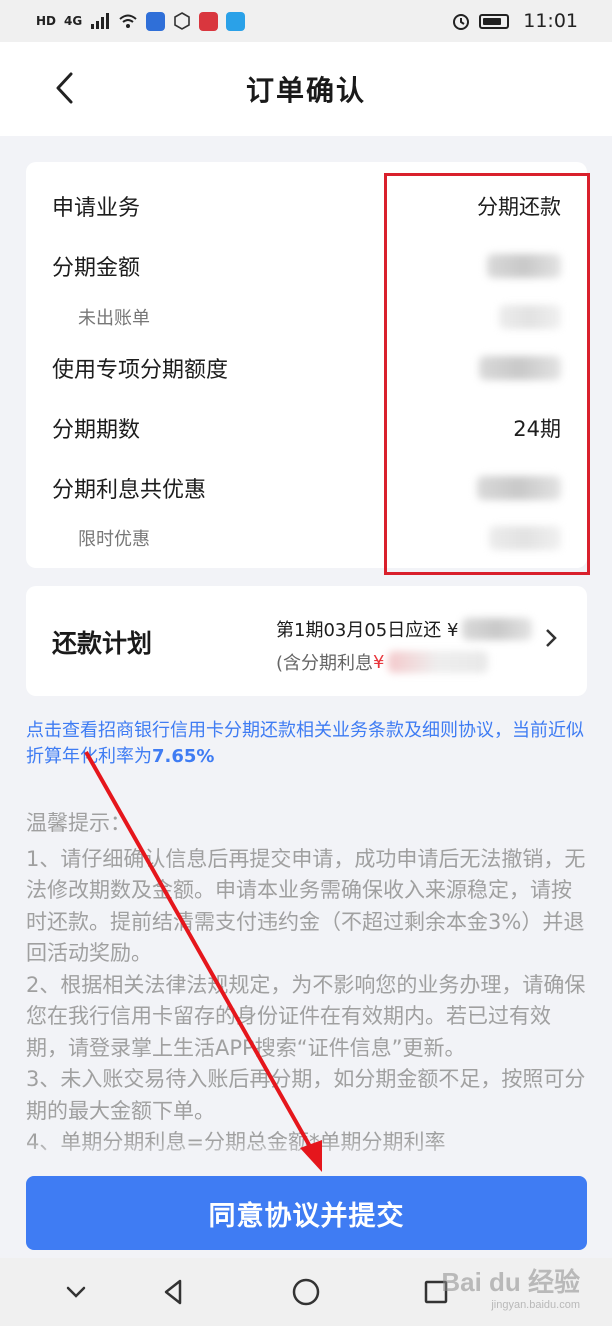 This screenshot has width=612, height=1326. I want to click on plan-first-installment: 第1期03月05日应还 ¥, so click(404, 629).